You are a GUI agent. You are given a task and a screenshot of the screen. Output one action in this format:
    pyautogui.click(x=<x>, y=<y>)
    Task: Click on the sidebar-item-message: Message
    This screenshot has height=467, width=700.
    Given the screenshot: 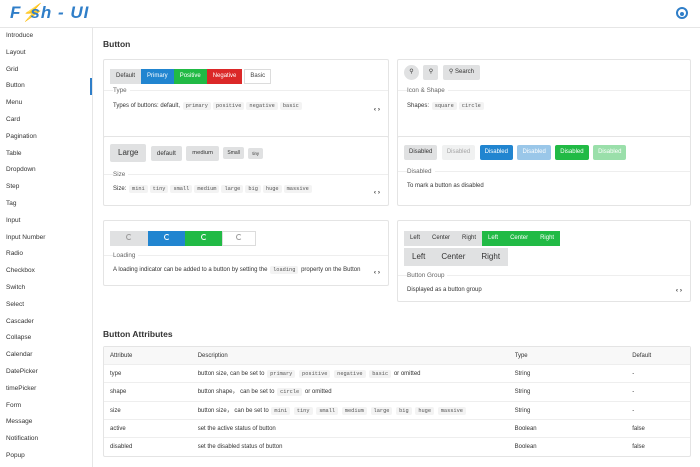 What is the action you would take?
    pyautogui.click(x=46, y=422)
    